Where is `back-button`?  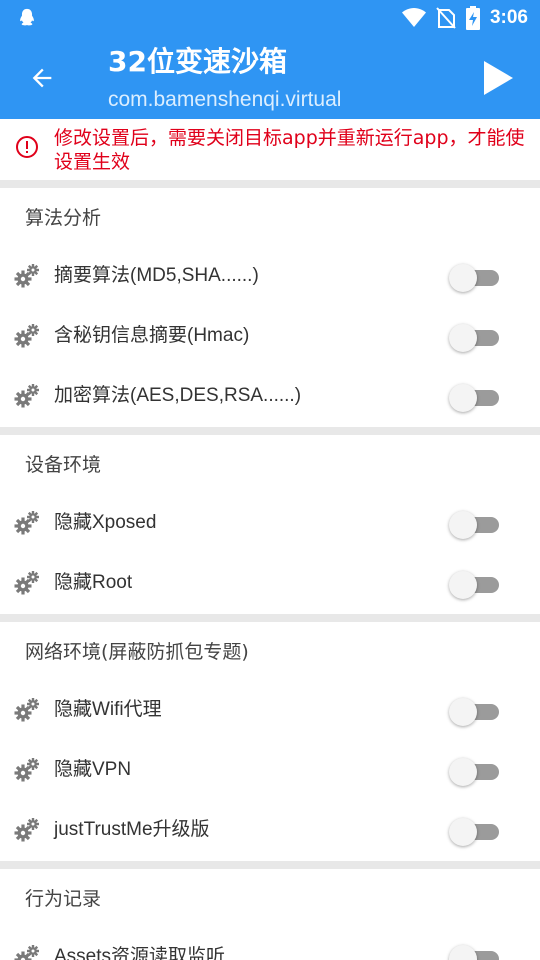 back-button is located at coordinates (42, 78).